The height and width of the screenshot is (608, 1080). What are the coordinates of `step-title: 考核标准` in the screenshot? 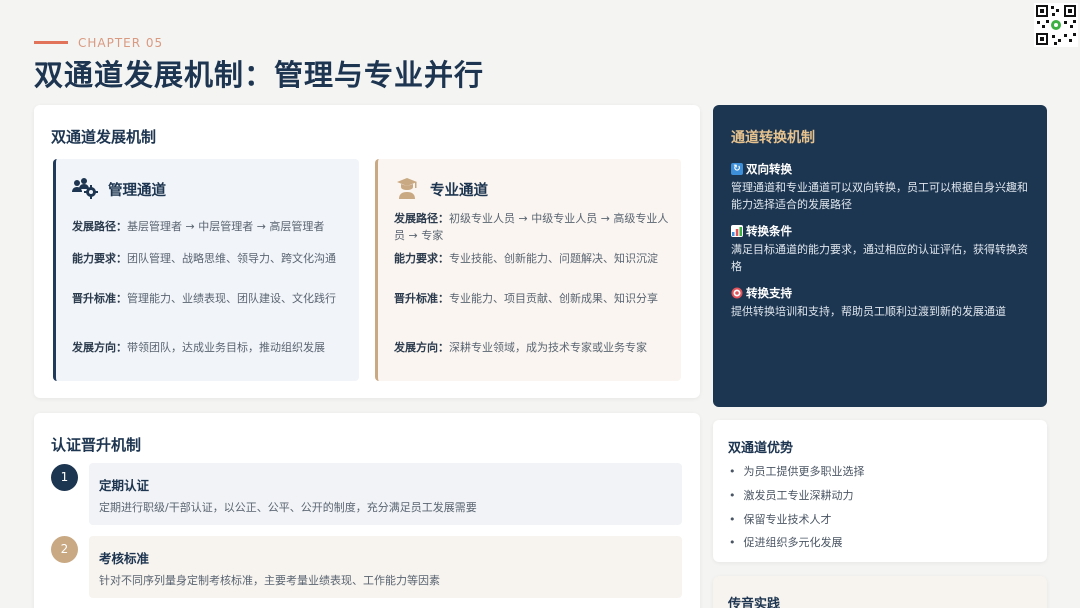 It's located at (124, 558).